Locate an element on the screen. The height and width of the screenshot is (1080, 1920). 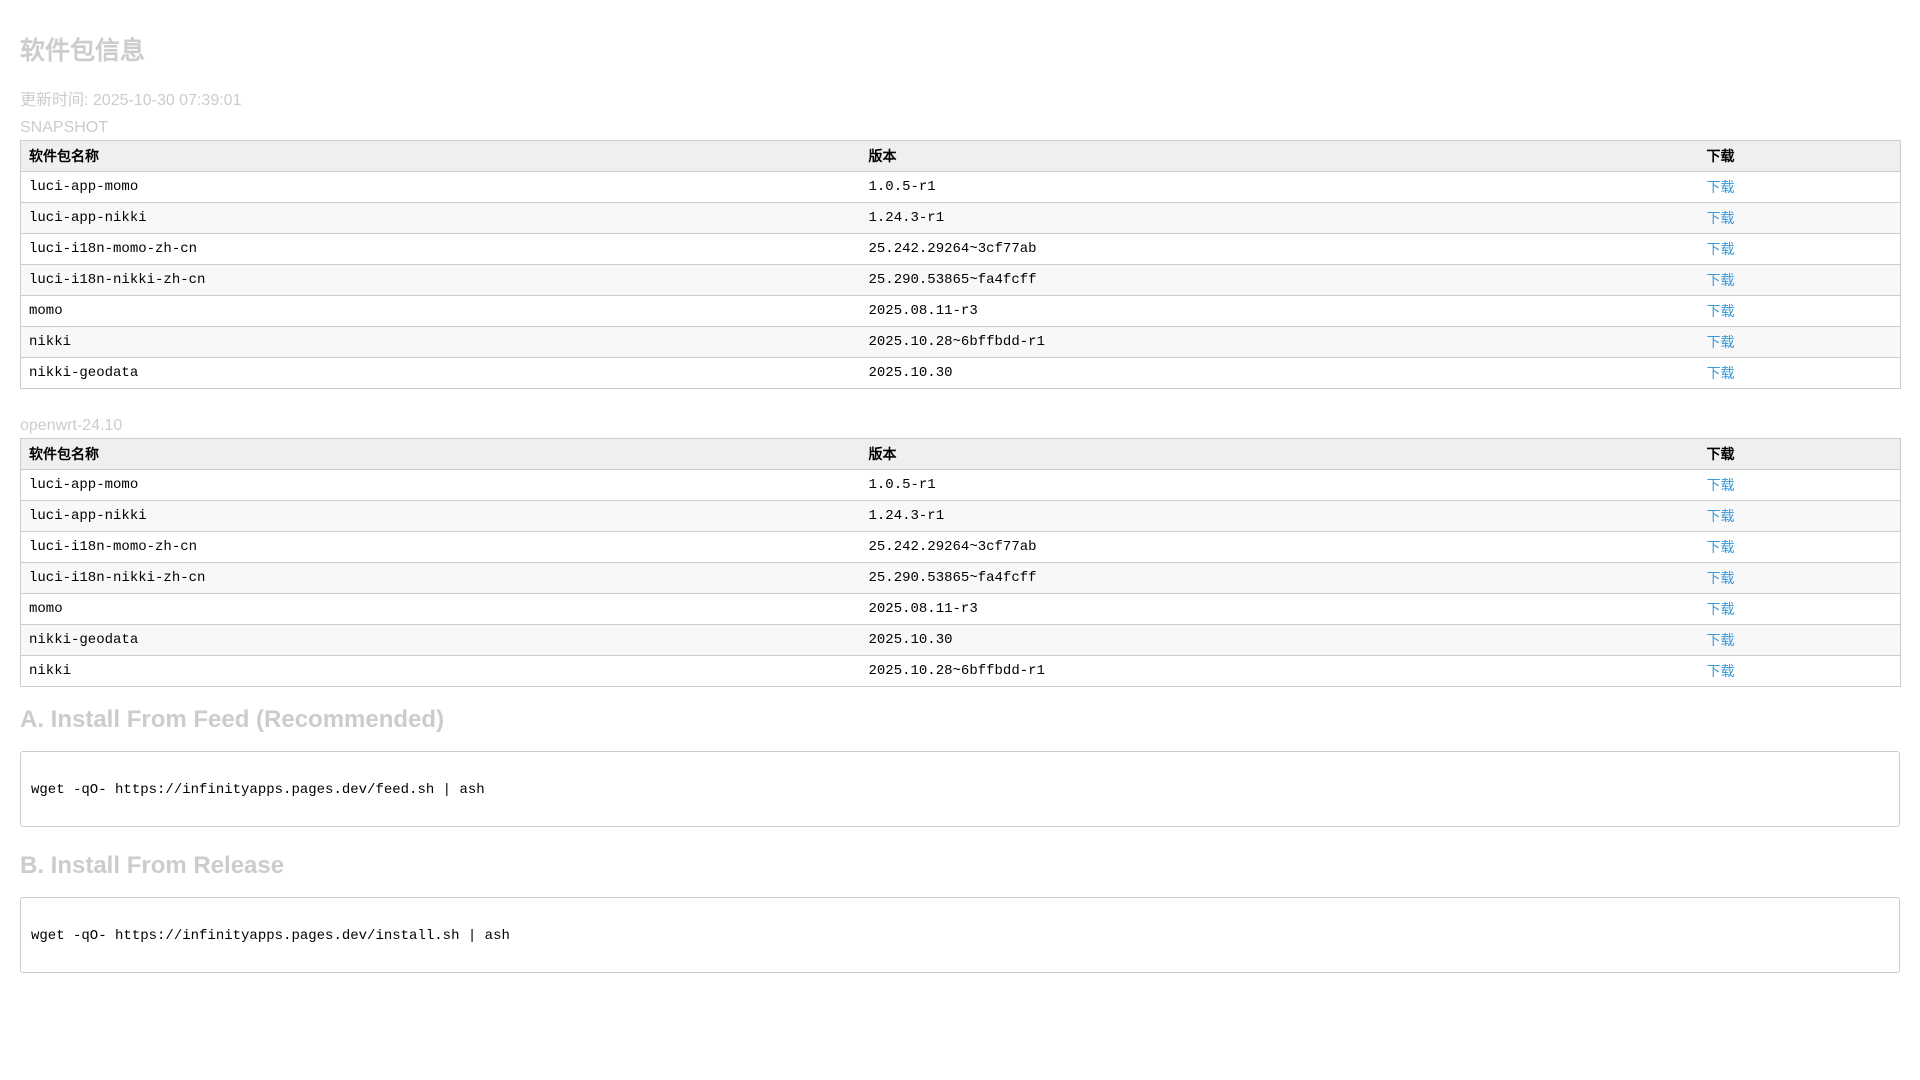
updated-time: 更新时间: 2025-10-30 07:39:01 is located at coordinates (131, 100).